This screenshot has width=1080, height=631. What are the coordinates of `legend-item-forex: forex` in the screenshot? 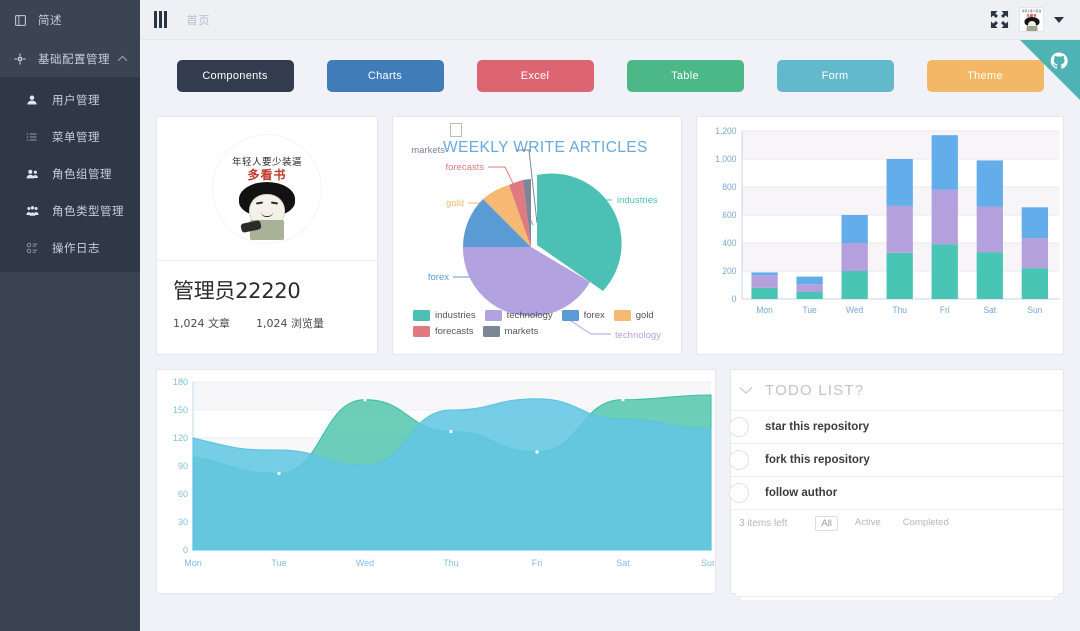 It's located at (583, 315).